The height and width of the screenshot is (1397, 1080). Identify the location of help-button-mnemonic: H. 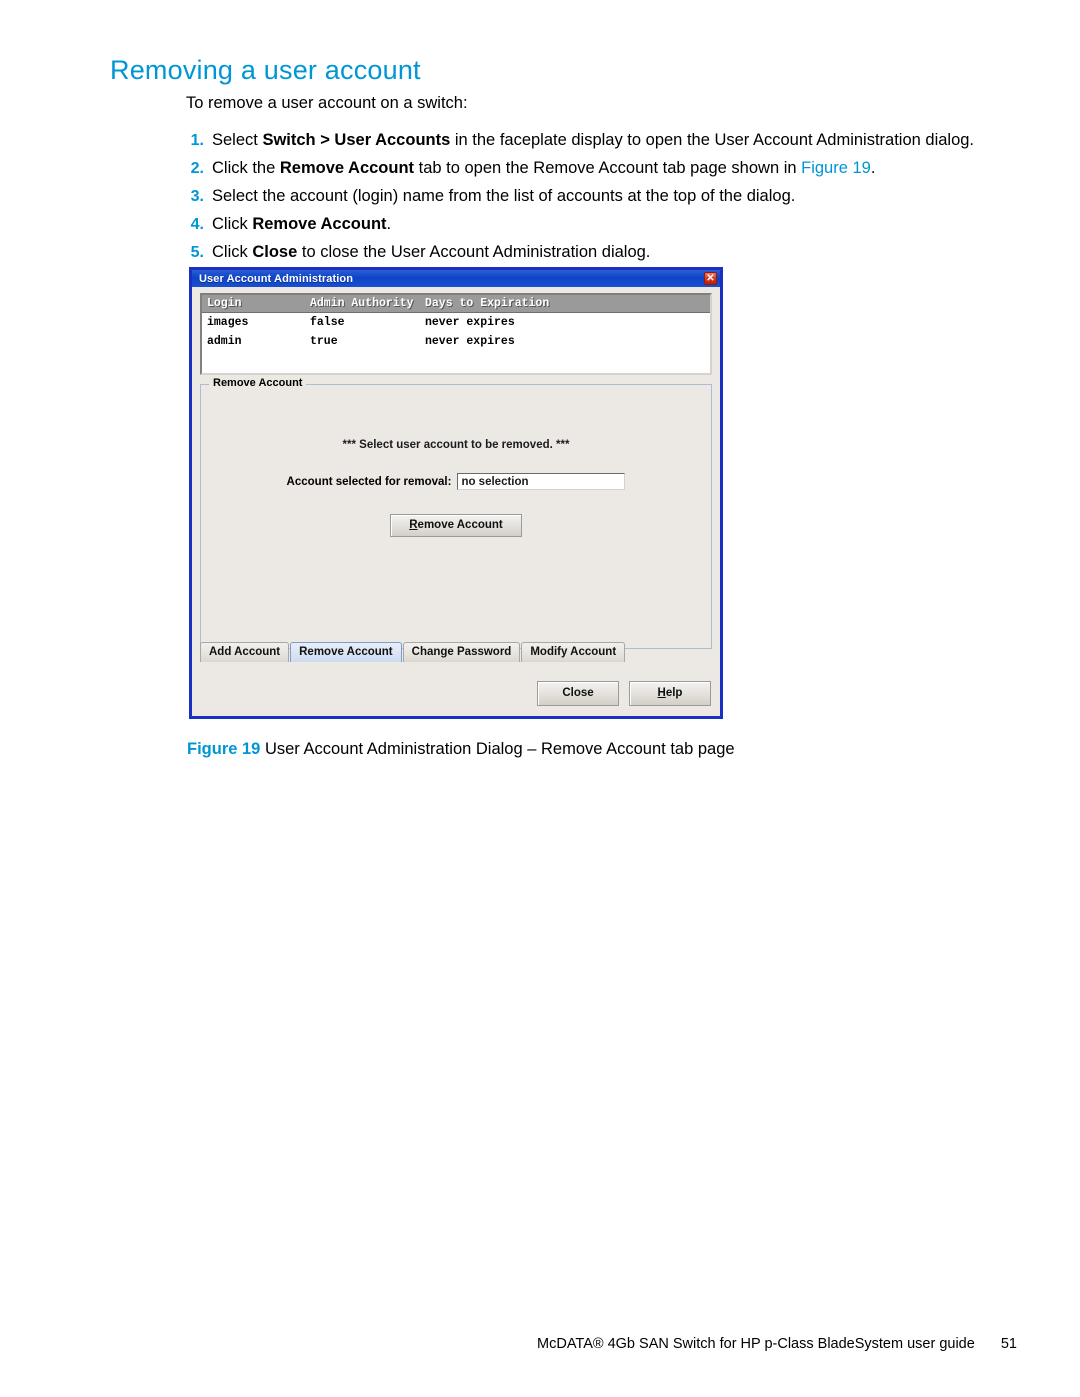
(661, 693).